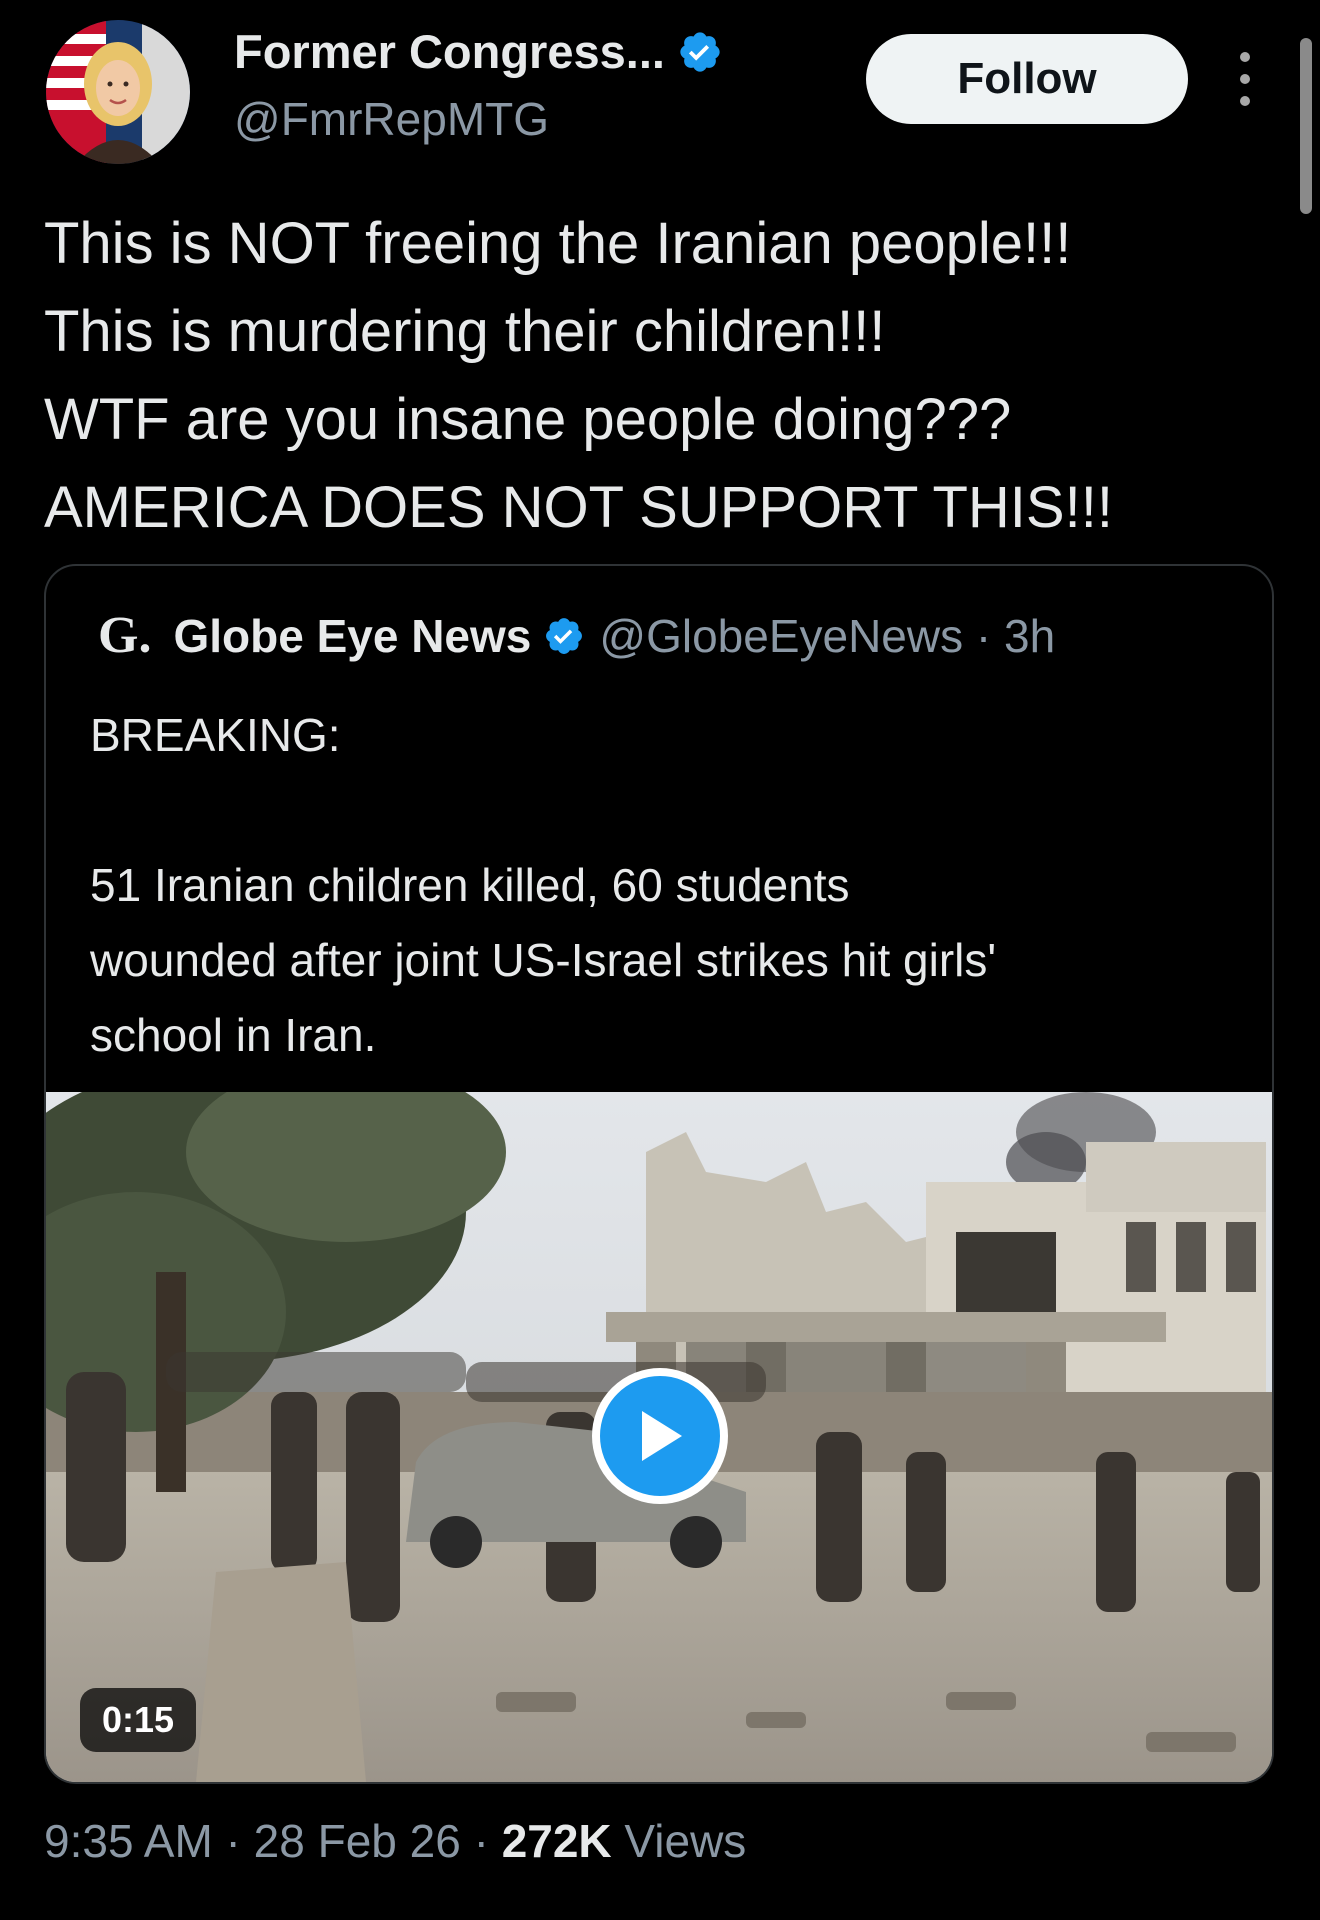 The height and width of the screenshot is (1920, 1320). Describe the element at coordinates (1027, 79) in the screenshot. I see `follow-button: Follow` at that location.